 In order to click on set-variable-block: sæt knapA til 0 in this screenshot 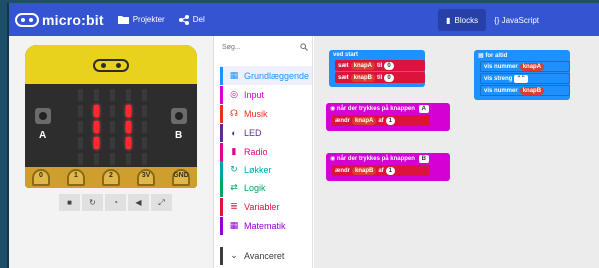, I will do `click(380, 65)`.